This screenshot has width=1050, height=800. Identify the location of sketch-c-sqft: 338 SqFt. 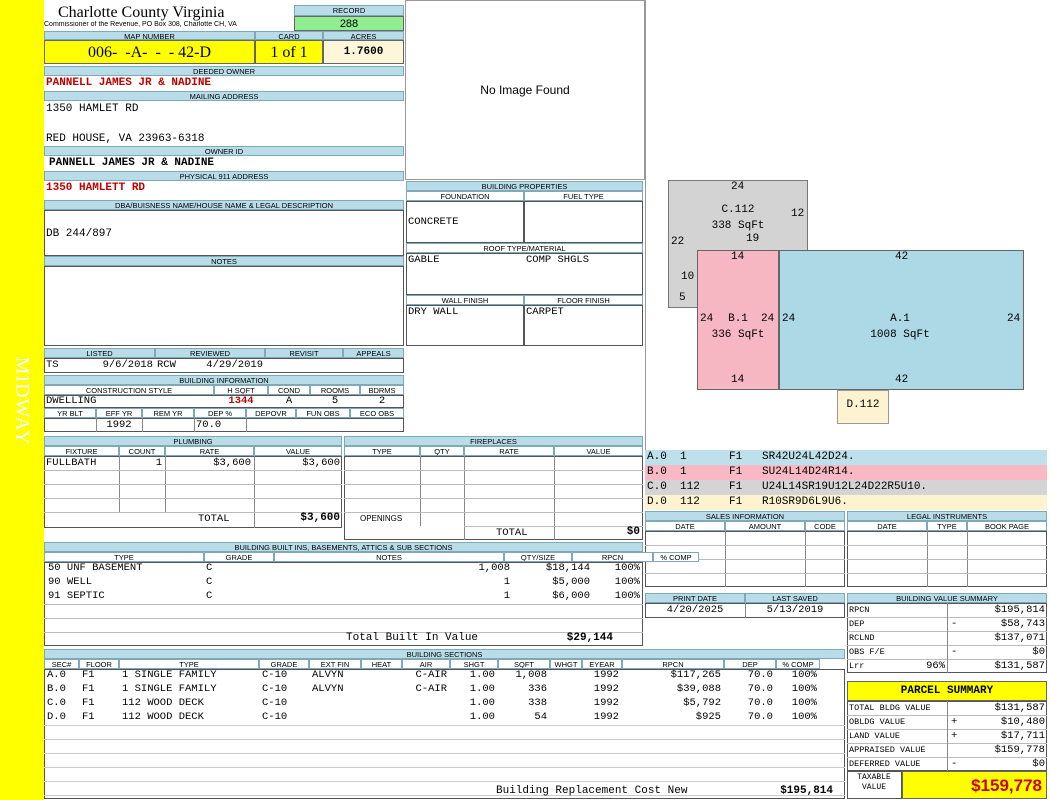
(738, 226).